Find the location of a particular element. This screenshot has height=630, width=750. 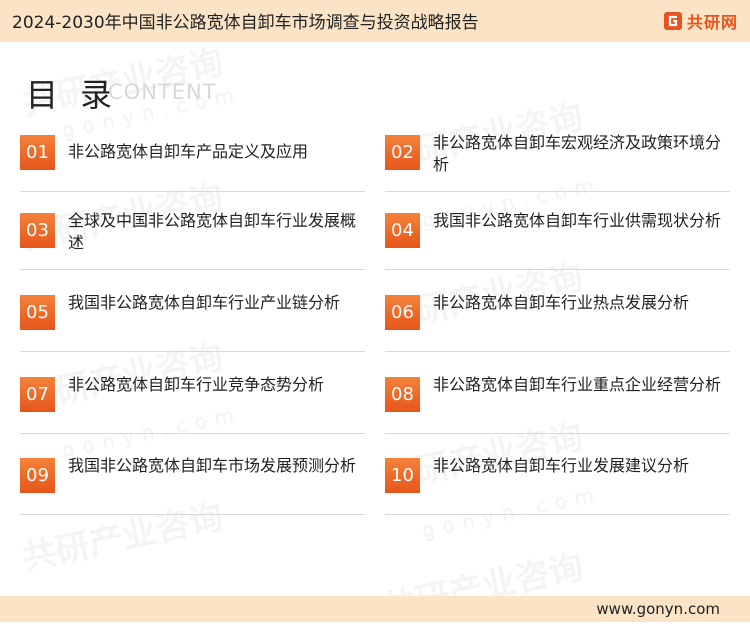

toc-item: 02 非公路宽体自卸车宏观经济及政策环境分析 is located at coordinates (557, 169).